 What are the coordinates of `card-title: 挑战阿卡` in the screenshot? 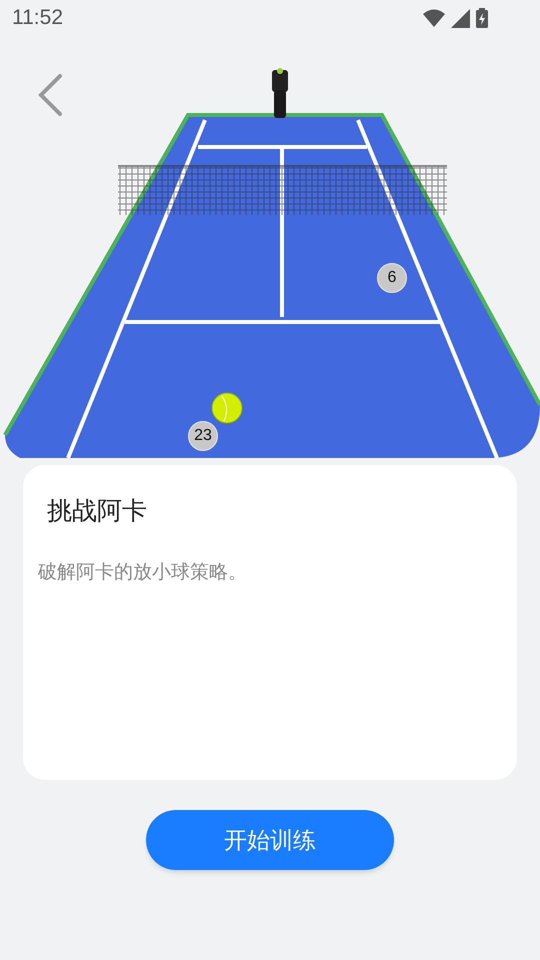 It's located at (97, 511).